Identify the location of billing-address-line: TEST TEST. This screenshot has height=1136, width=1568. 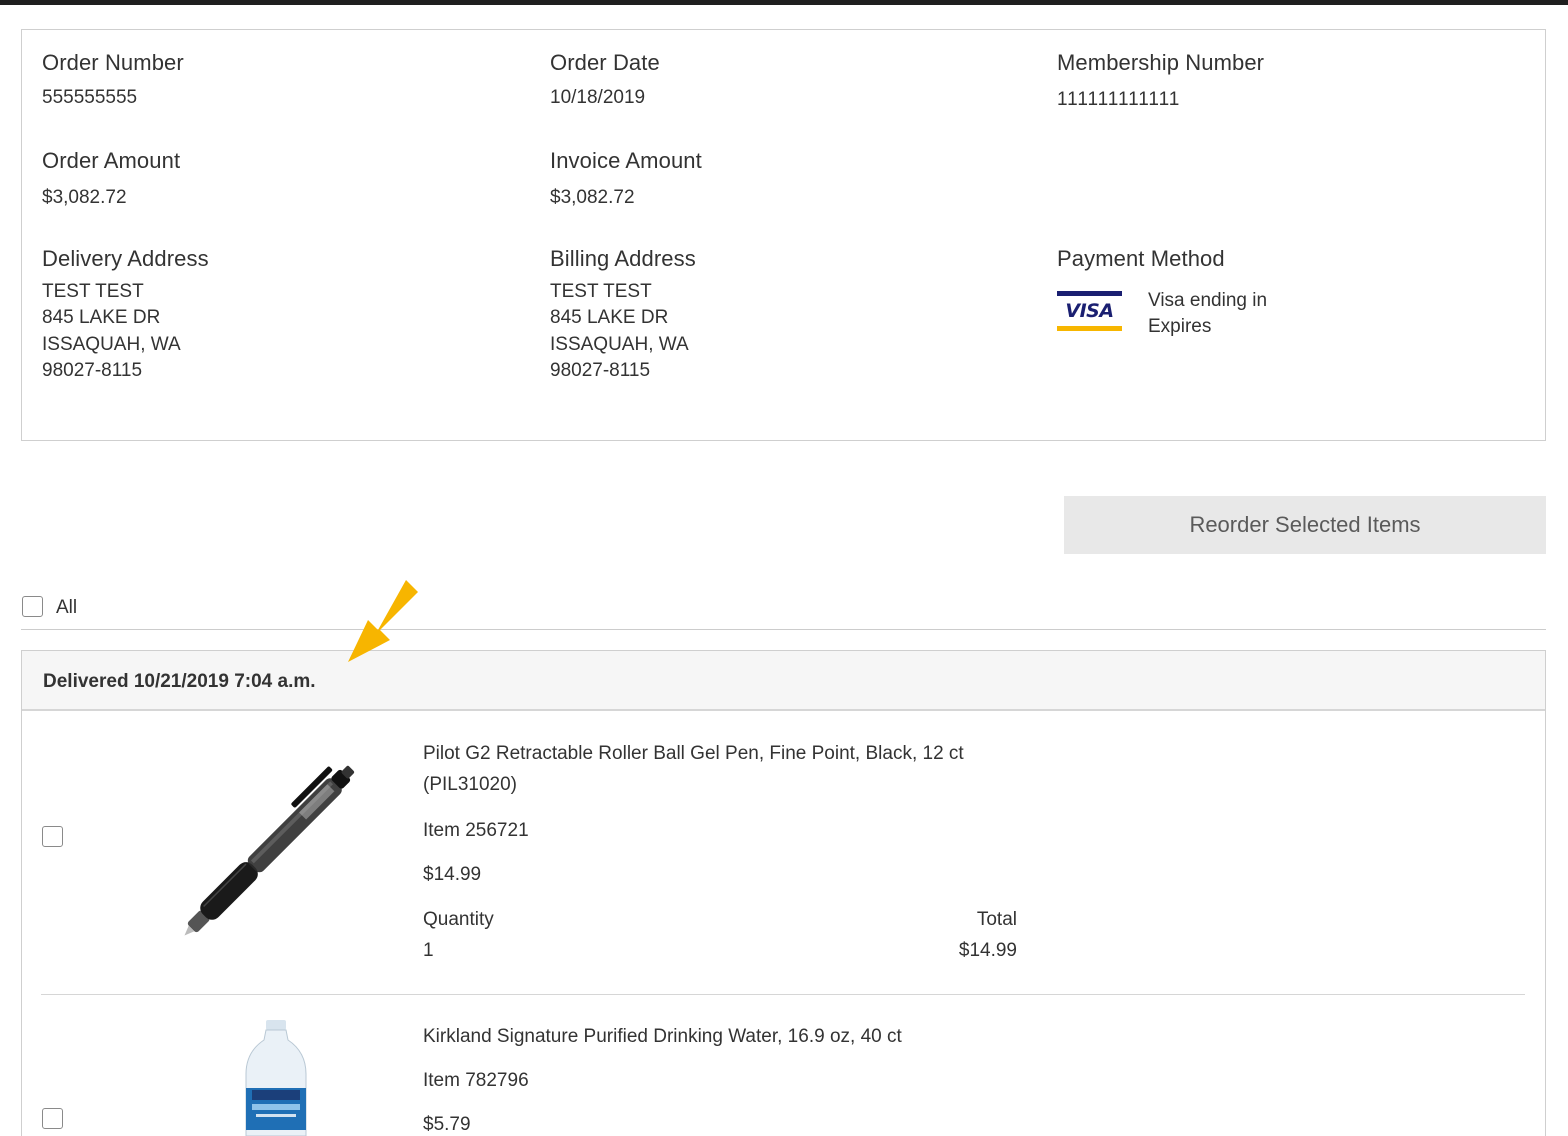
(601, 291).